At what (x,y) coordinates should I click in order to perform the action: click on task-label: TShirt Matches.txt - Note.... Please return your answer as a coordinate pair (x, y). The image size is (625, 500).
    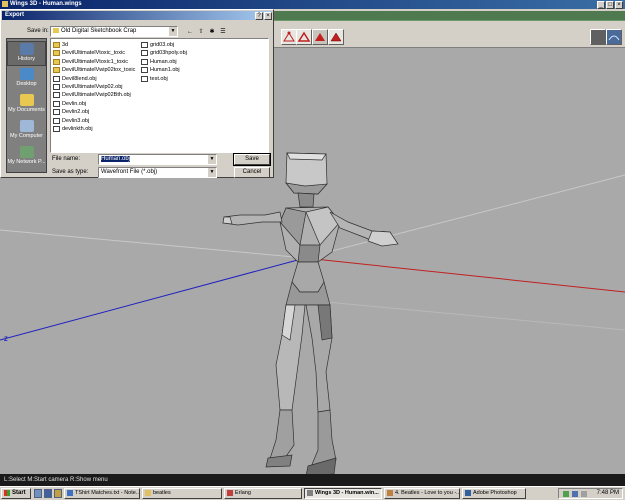
    Looking at the image, I should click on (107, 493).